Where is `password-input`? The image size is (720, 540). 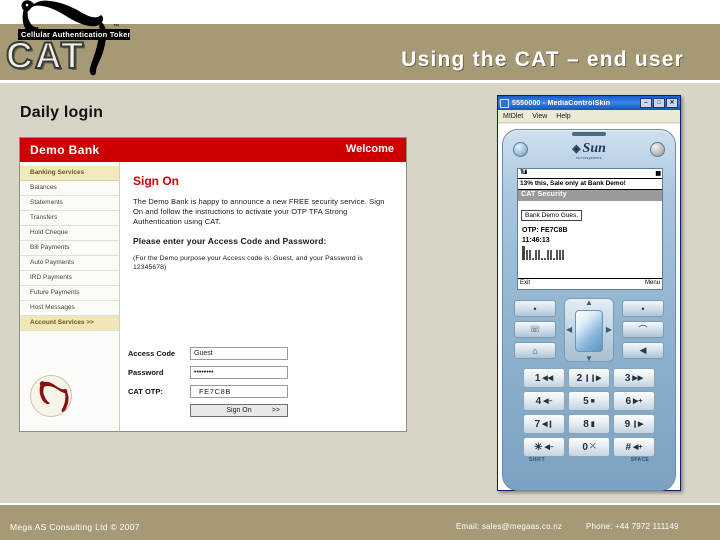
password-input is located at coordinates (239, 372).